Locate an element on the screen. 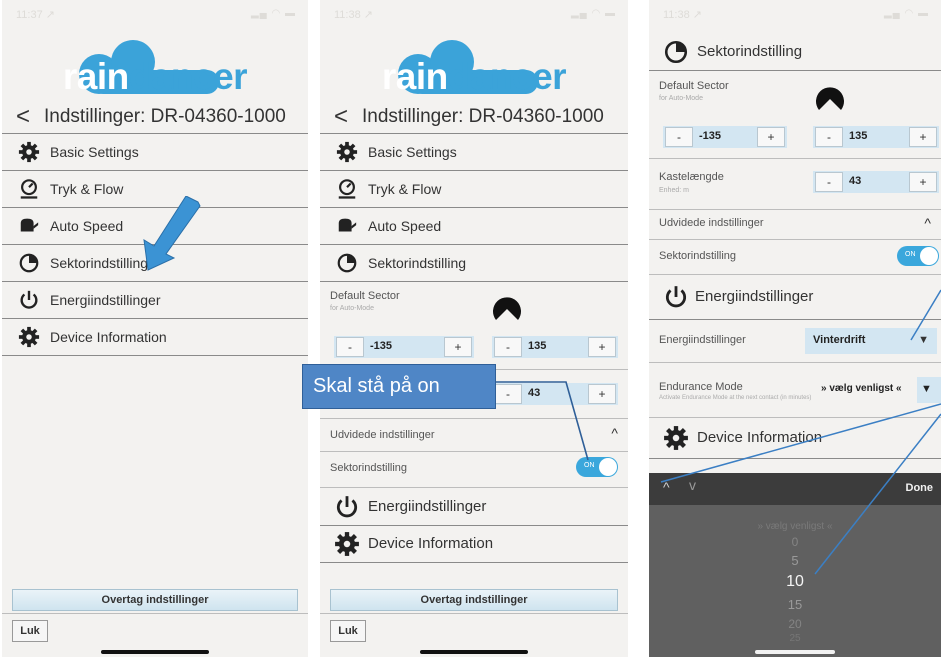  annotation-callout: Skal stå på on is located at coordinates (399, 386).